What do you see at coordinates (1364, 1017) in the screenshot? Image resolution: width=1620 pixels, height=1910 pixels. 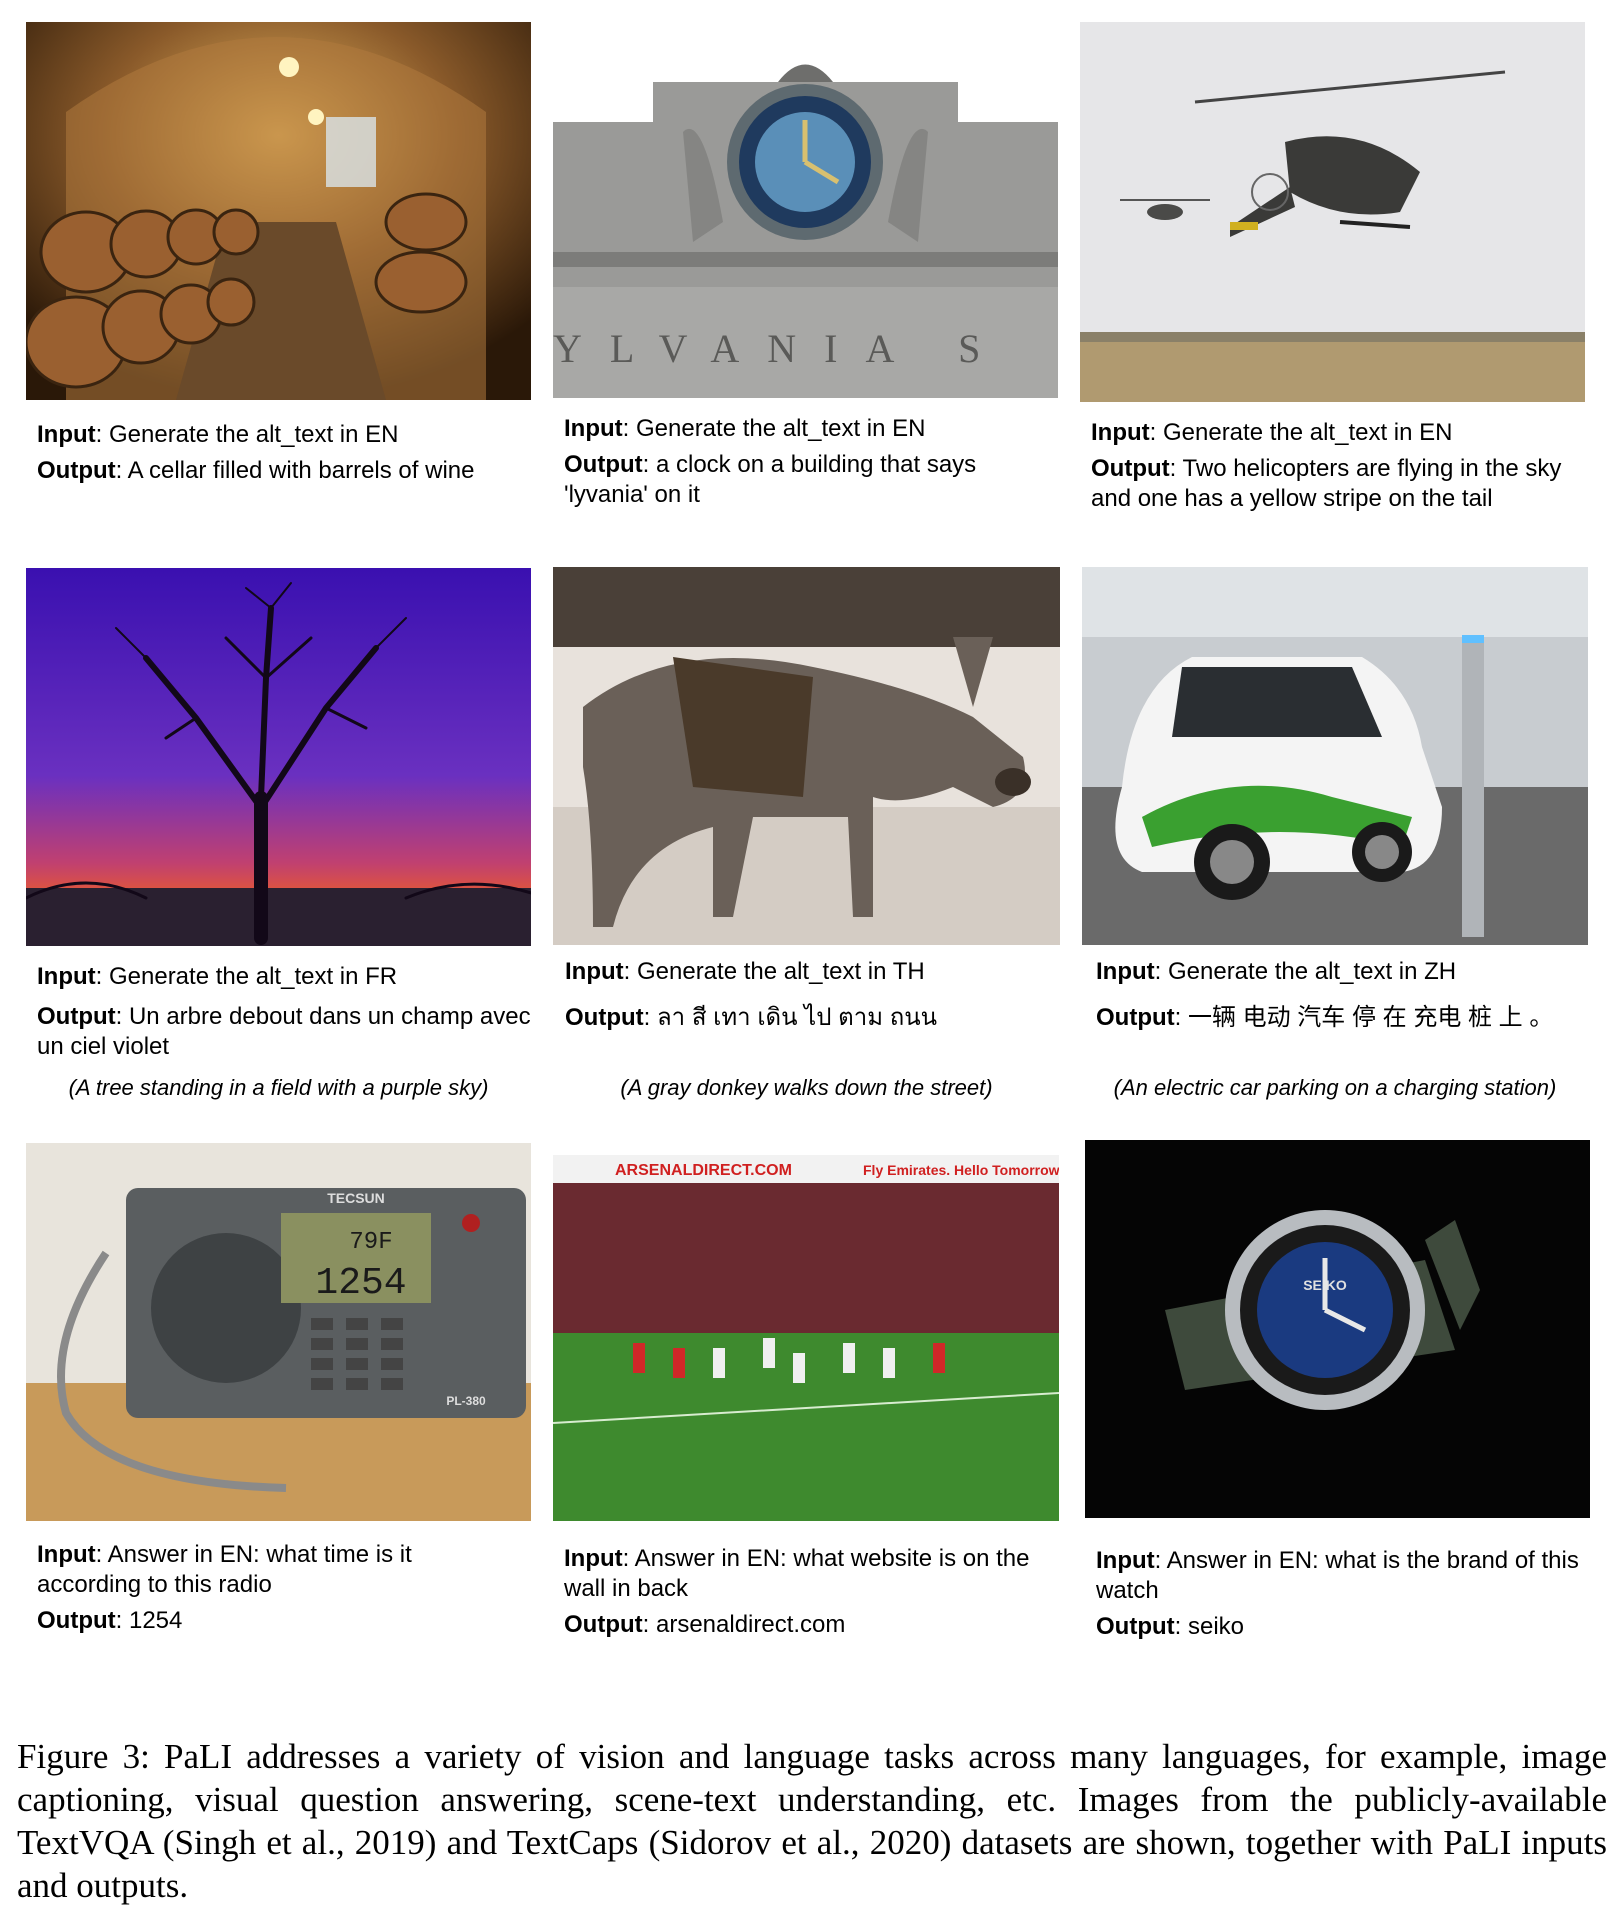 I see `output-text: : 一辆 电动 汽车 停 在 充电 桩 上 。` at bounding box center [1364, 1017].